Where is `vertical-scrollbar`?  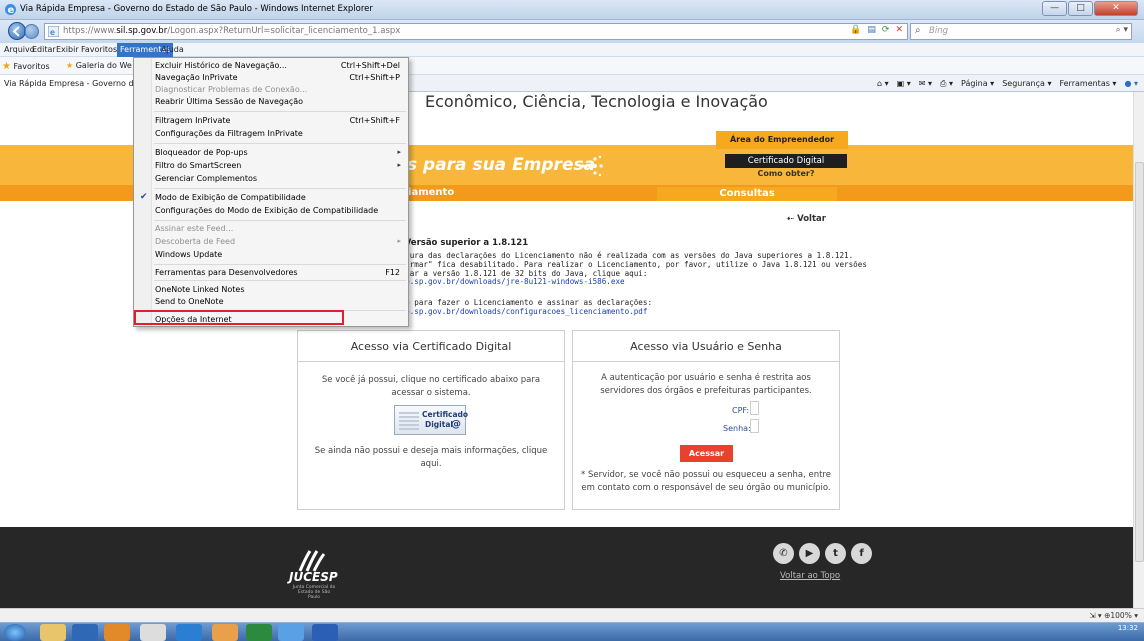
vertical-scrollbar is located at coordinates (1138, 350).